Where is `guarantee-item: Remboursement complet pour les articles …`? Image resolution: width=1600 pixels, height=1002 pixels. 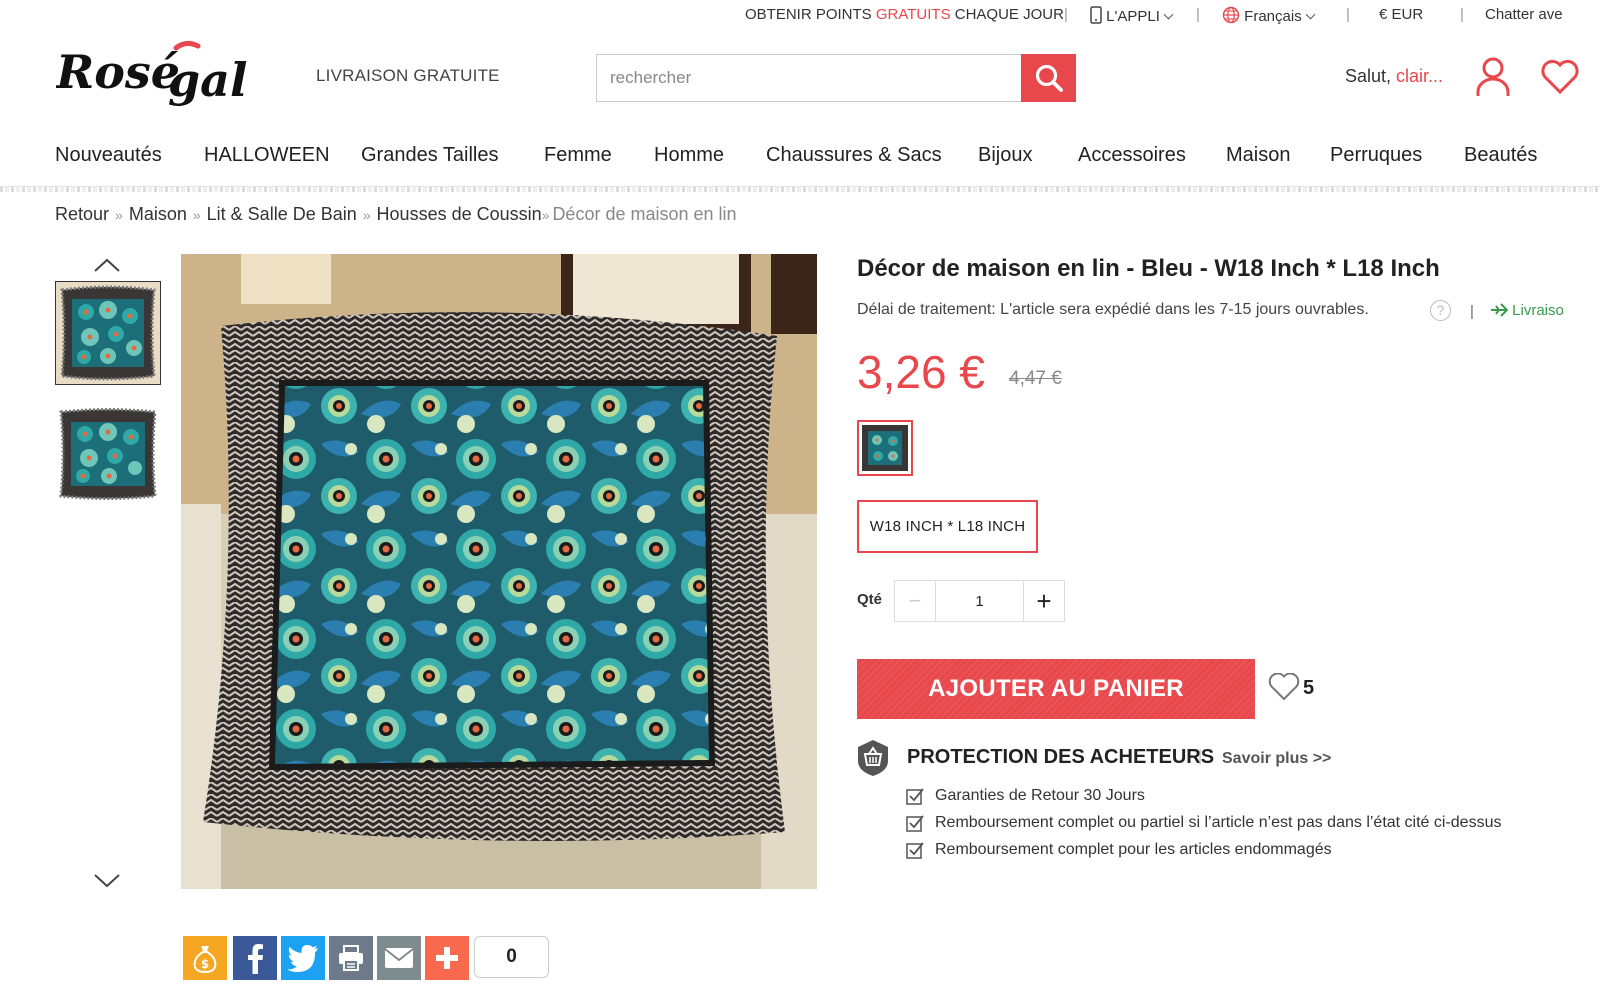 guarantee-item: Remboursement complet pour les articles … is located at coordinates (1119, 850).